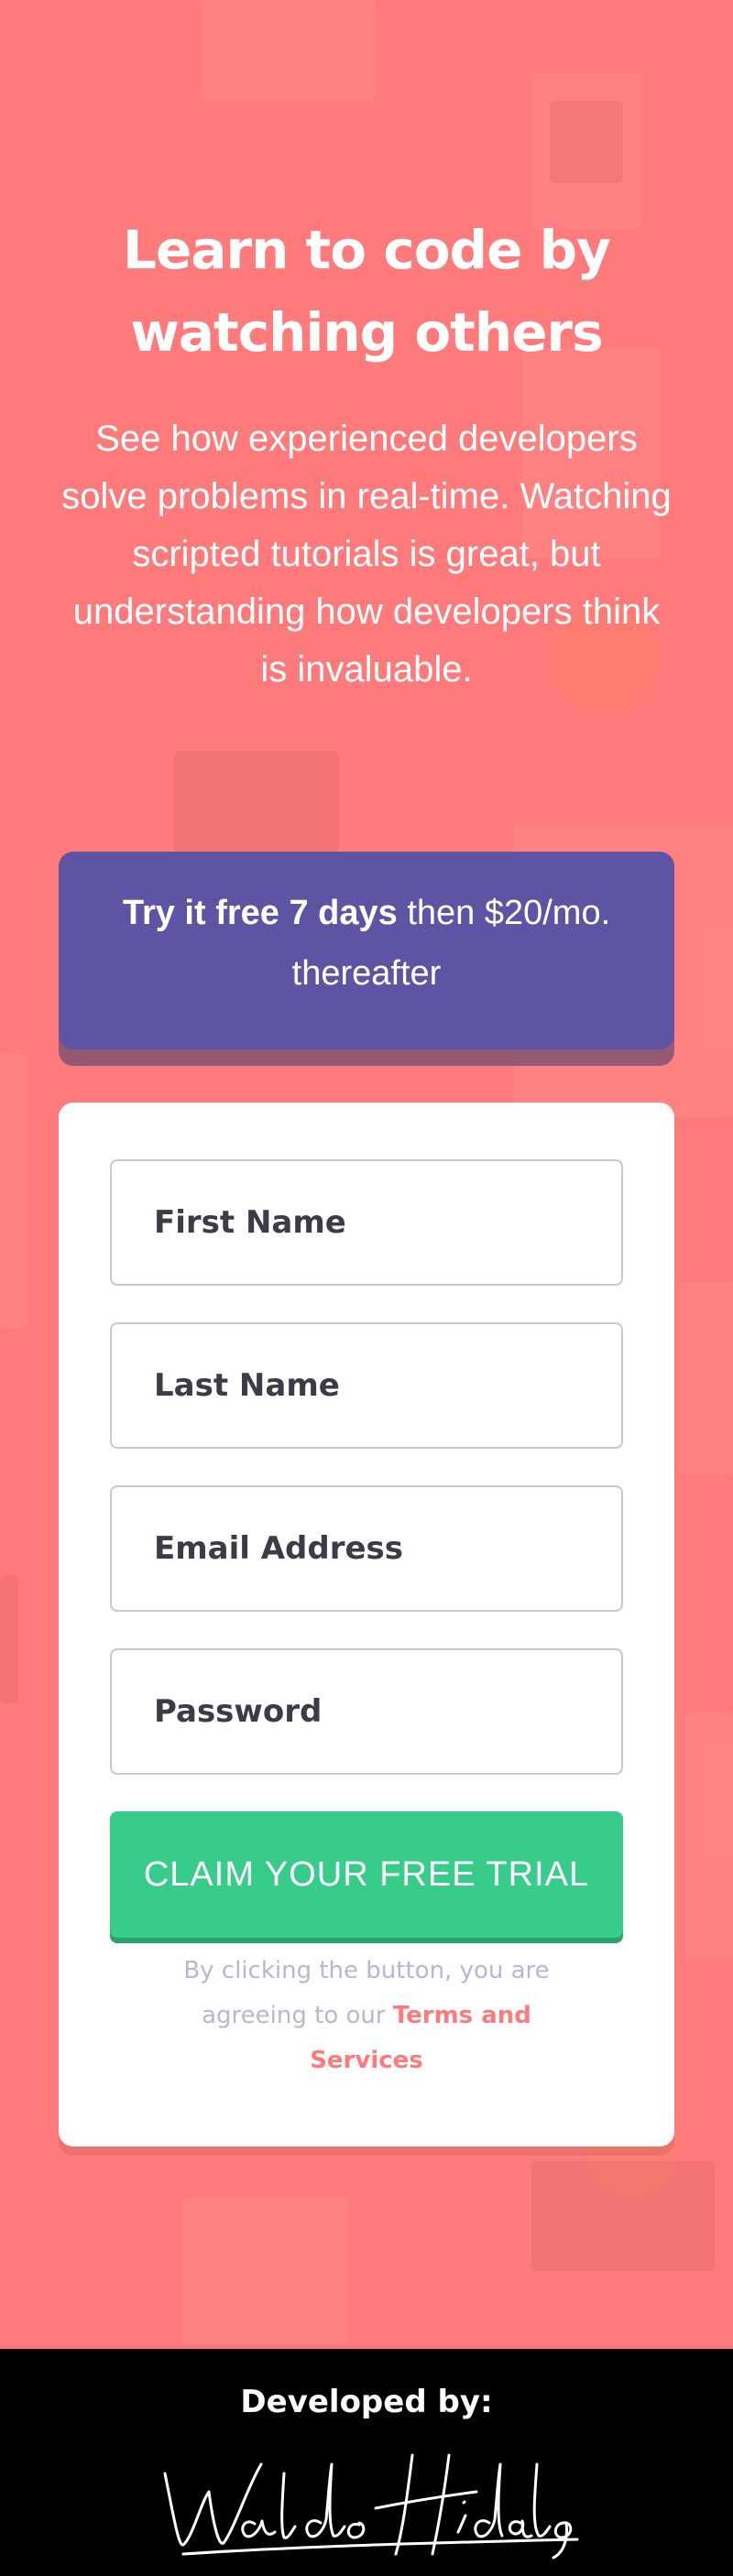 Image resolution: width=733 pixels, height=2576 pixels. Describe the element at coordinates (366, 1548) in the screenshot. I see `email-field: Email Address` at that location.